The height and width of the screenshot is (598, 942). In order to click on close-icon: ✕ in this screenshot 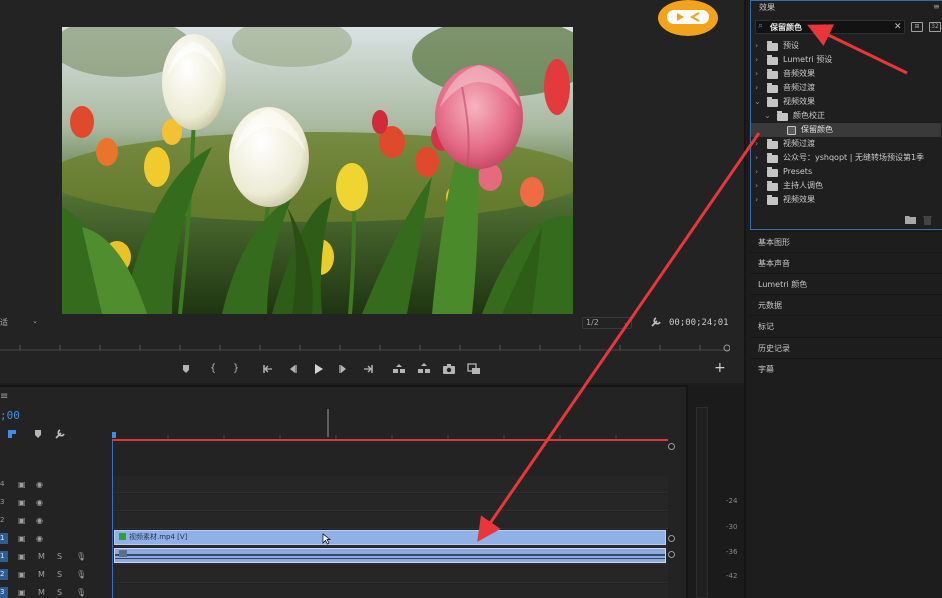, I will do `click(898, 27)`.